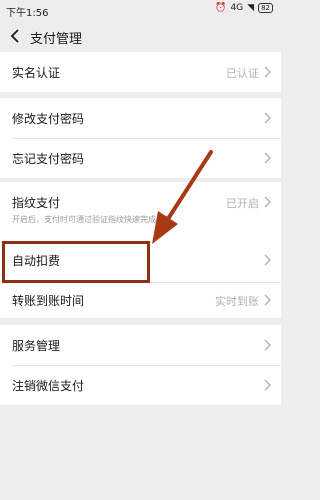 Image resolution: width=320 pixels, height=500 pixels. I want to click on row-real-name-auth: 实名认证 已认证, so click(140, 72).